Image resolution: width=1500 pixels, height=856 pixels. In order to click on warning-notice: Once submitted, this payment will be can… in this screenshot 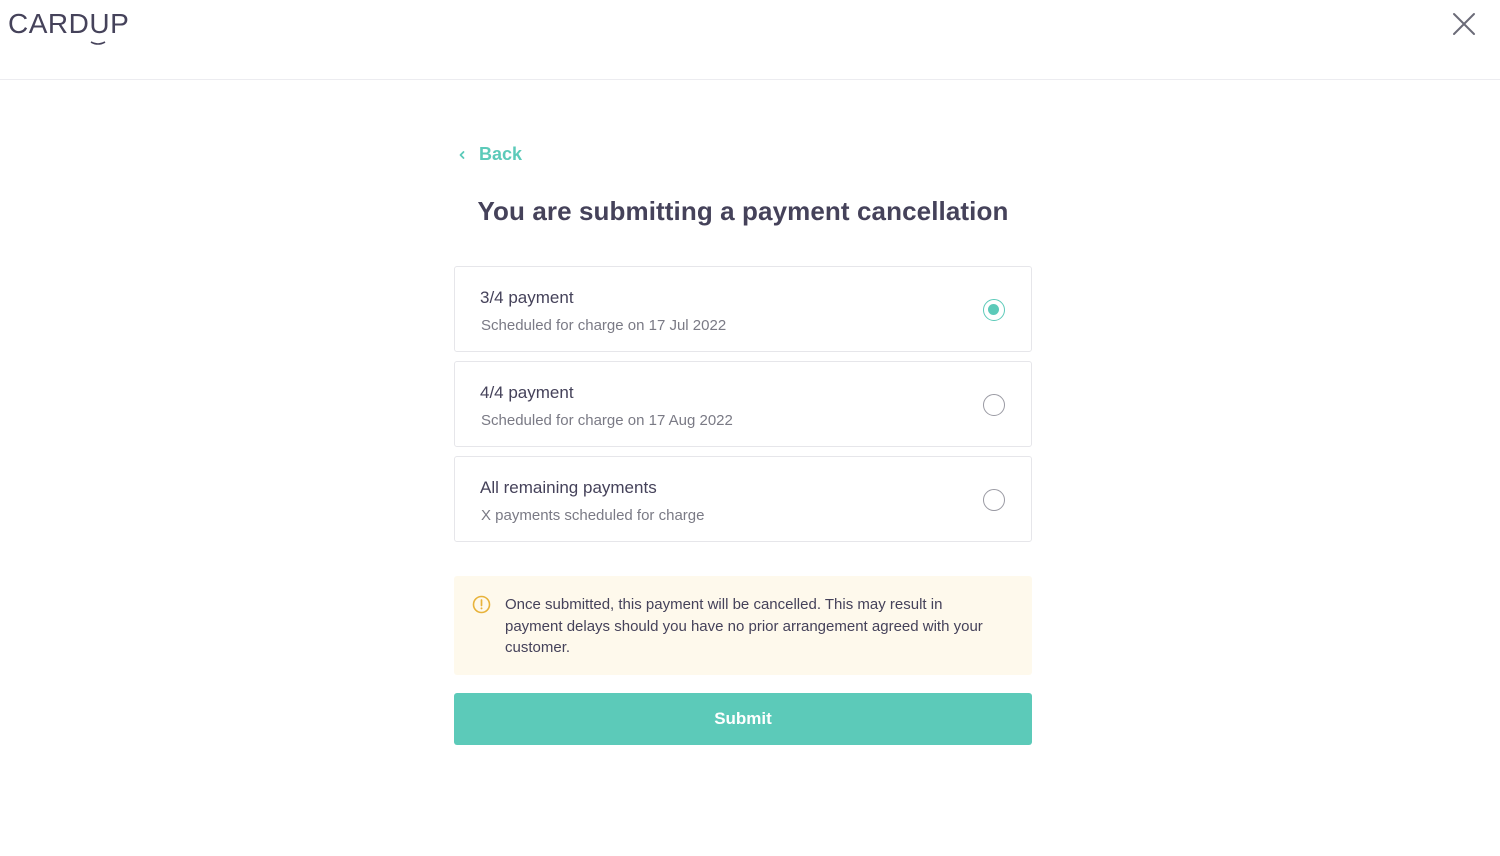, I will do `click(743, 625)`.